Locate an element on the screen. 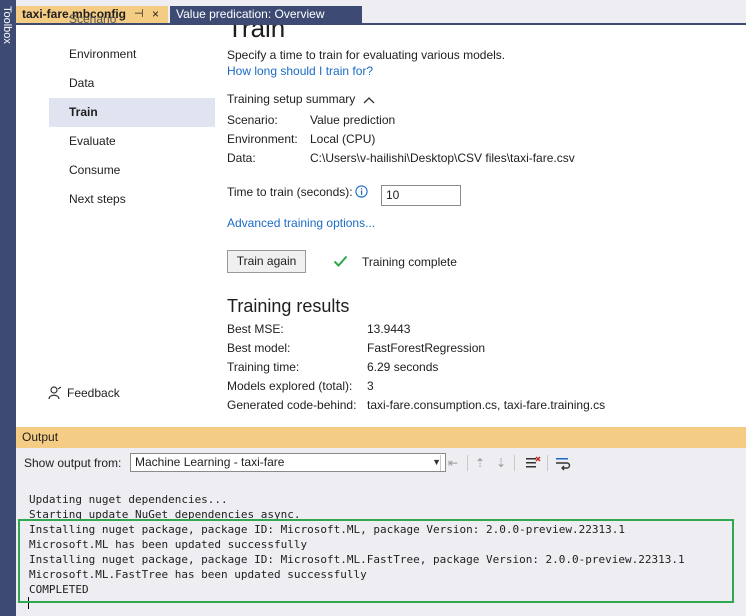  result-label: Models explored (total): is located at coordinates (290, 386).